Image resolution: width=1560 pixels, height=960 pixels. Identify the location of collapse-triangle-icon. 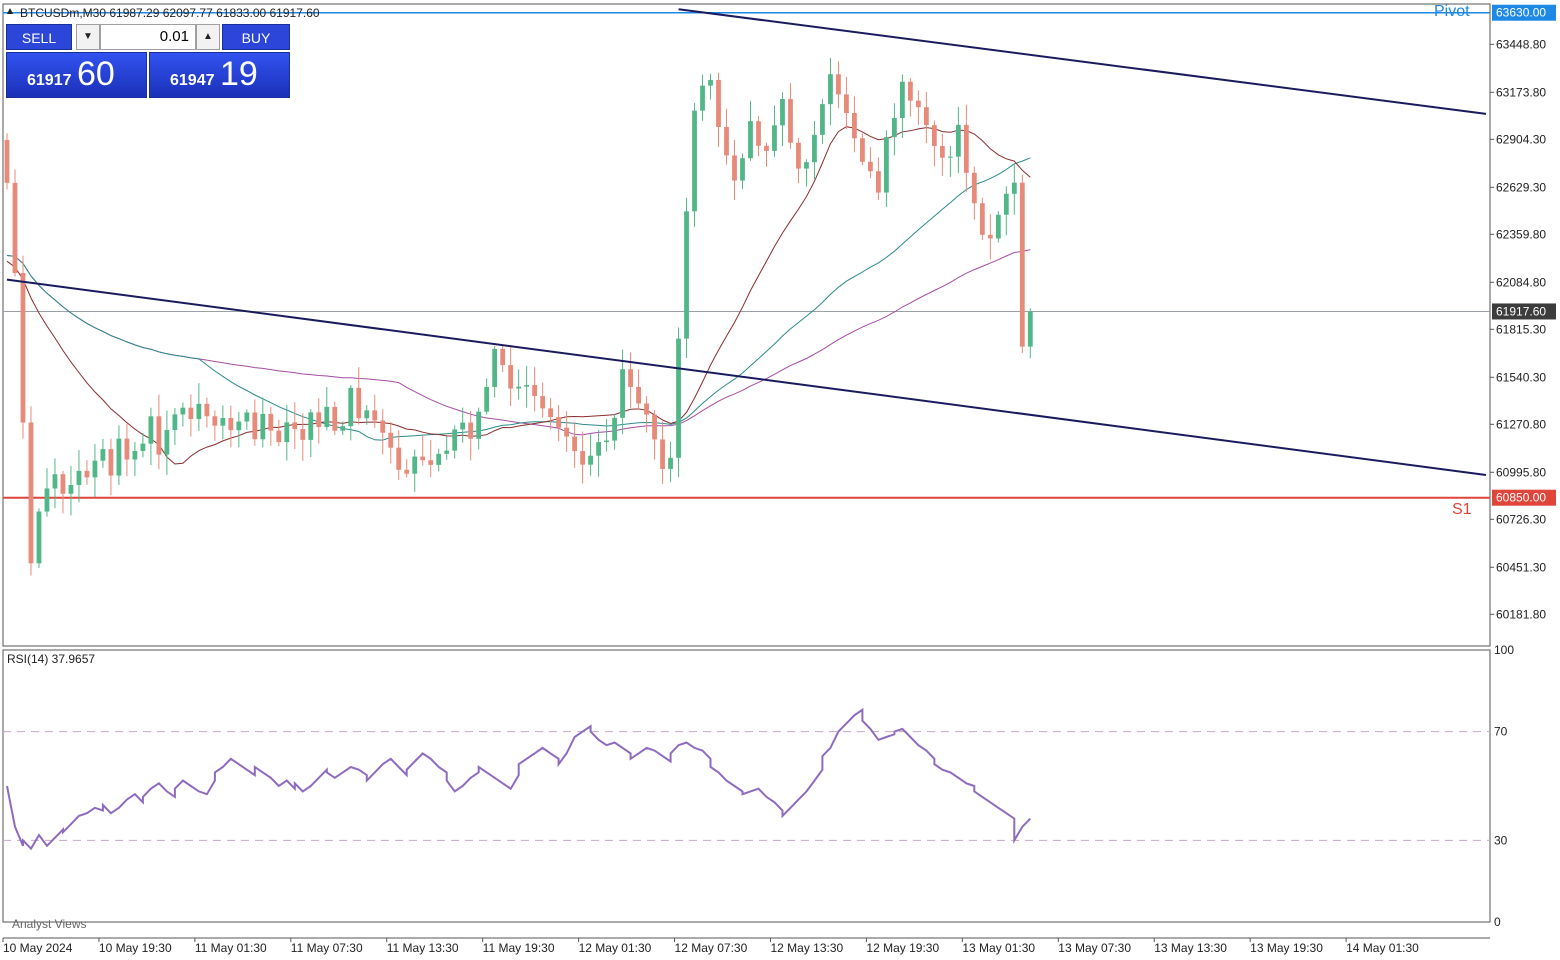
(10, 11).